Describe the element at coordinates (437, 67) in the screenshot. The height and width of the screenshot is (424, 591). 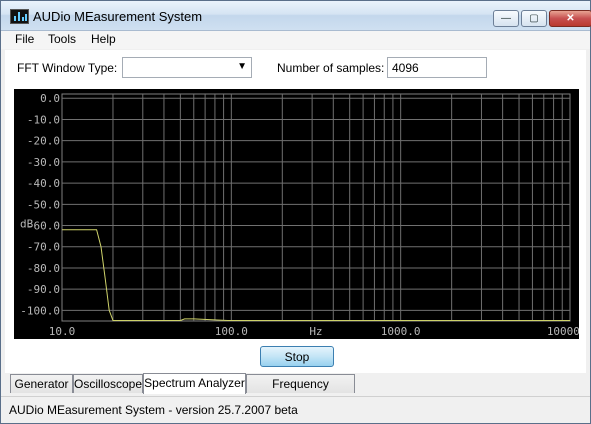
I see `samples-input` at that location.